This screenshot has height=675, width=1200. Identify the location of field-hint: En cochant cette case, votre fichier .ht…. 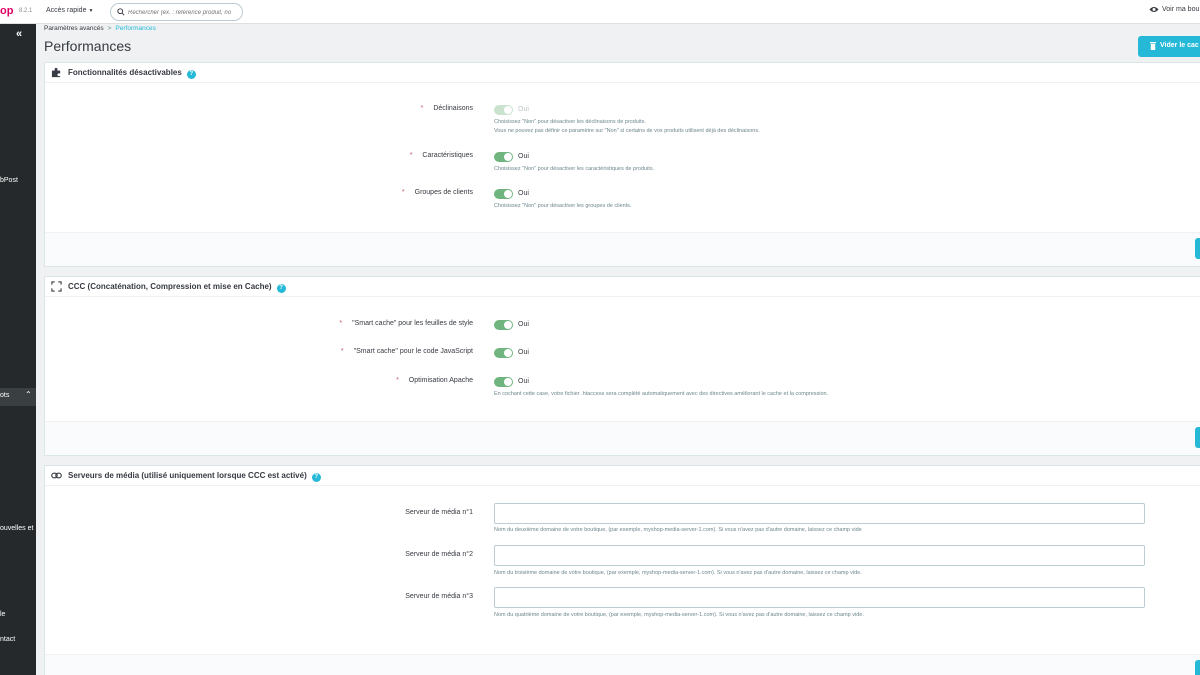
(661, 394).